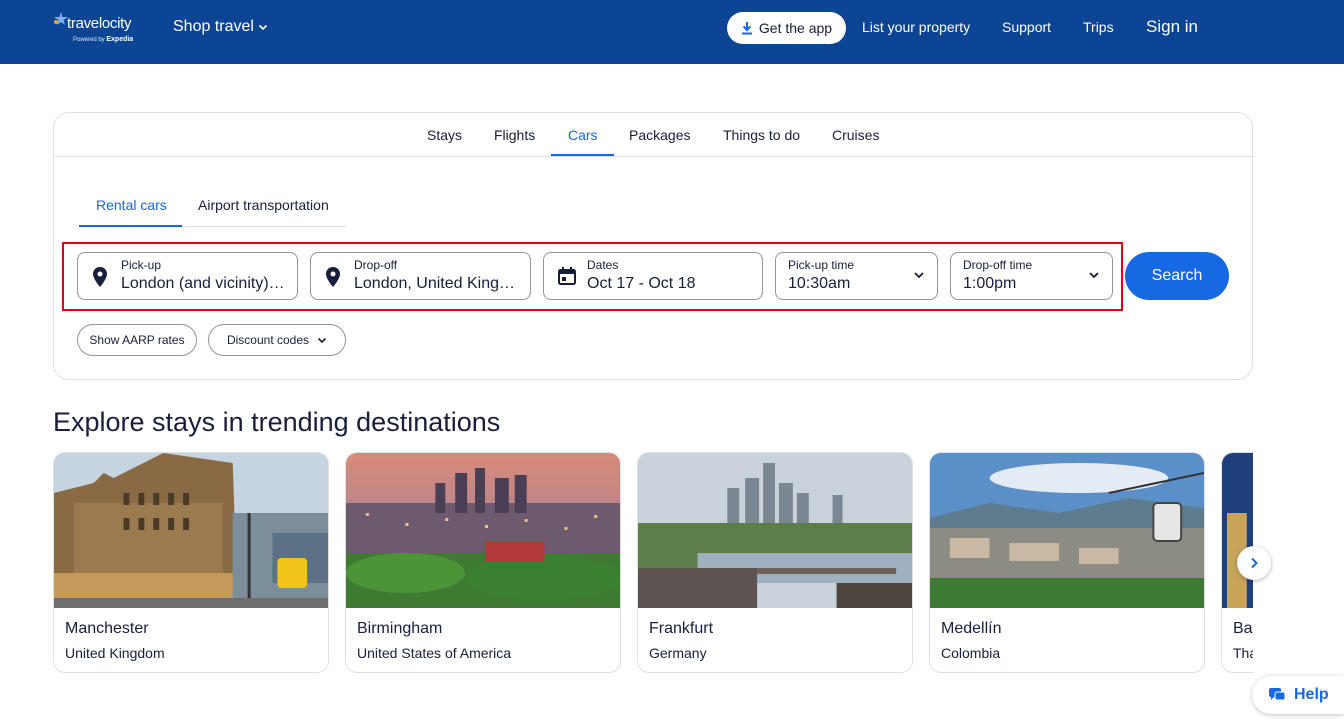 Image resolution: width=1344 pixels, height=721 pixels. I want to click on show-aarp-rates-button: Show AARP rates, so click(137, 340).